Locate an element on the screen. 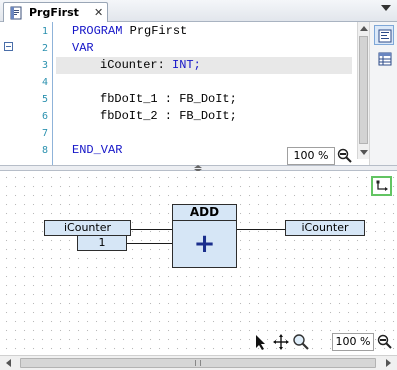 Image resolution: width=397 pixels, height=370 pixels. connection-mode-button is located at coordinates (381, 186).